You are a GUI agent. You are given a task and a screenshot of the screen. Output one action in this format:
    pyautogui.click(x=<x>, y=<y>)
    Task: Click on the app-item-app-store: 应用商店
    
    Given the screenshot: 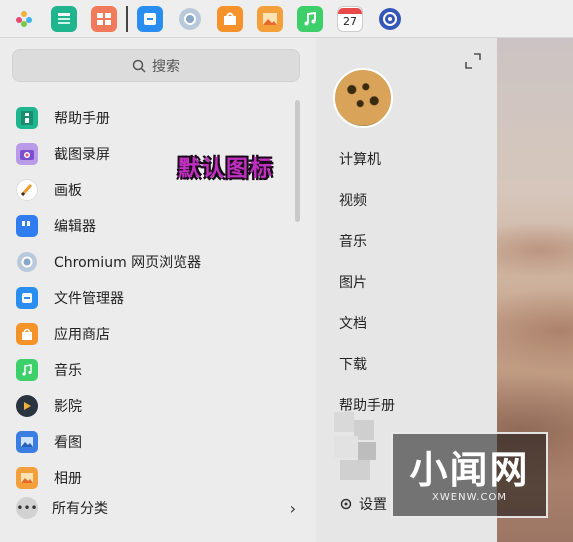 What is the action you would take?
    pyautogui.click(x=151, y=334)
    